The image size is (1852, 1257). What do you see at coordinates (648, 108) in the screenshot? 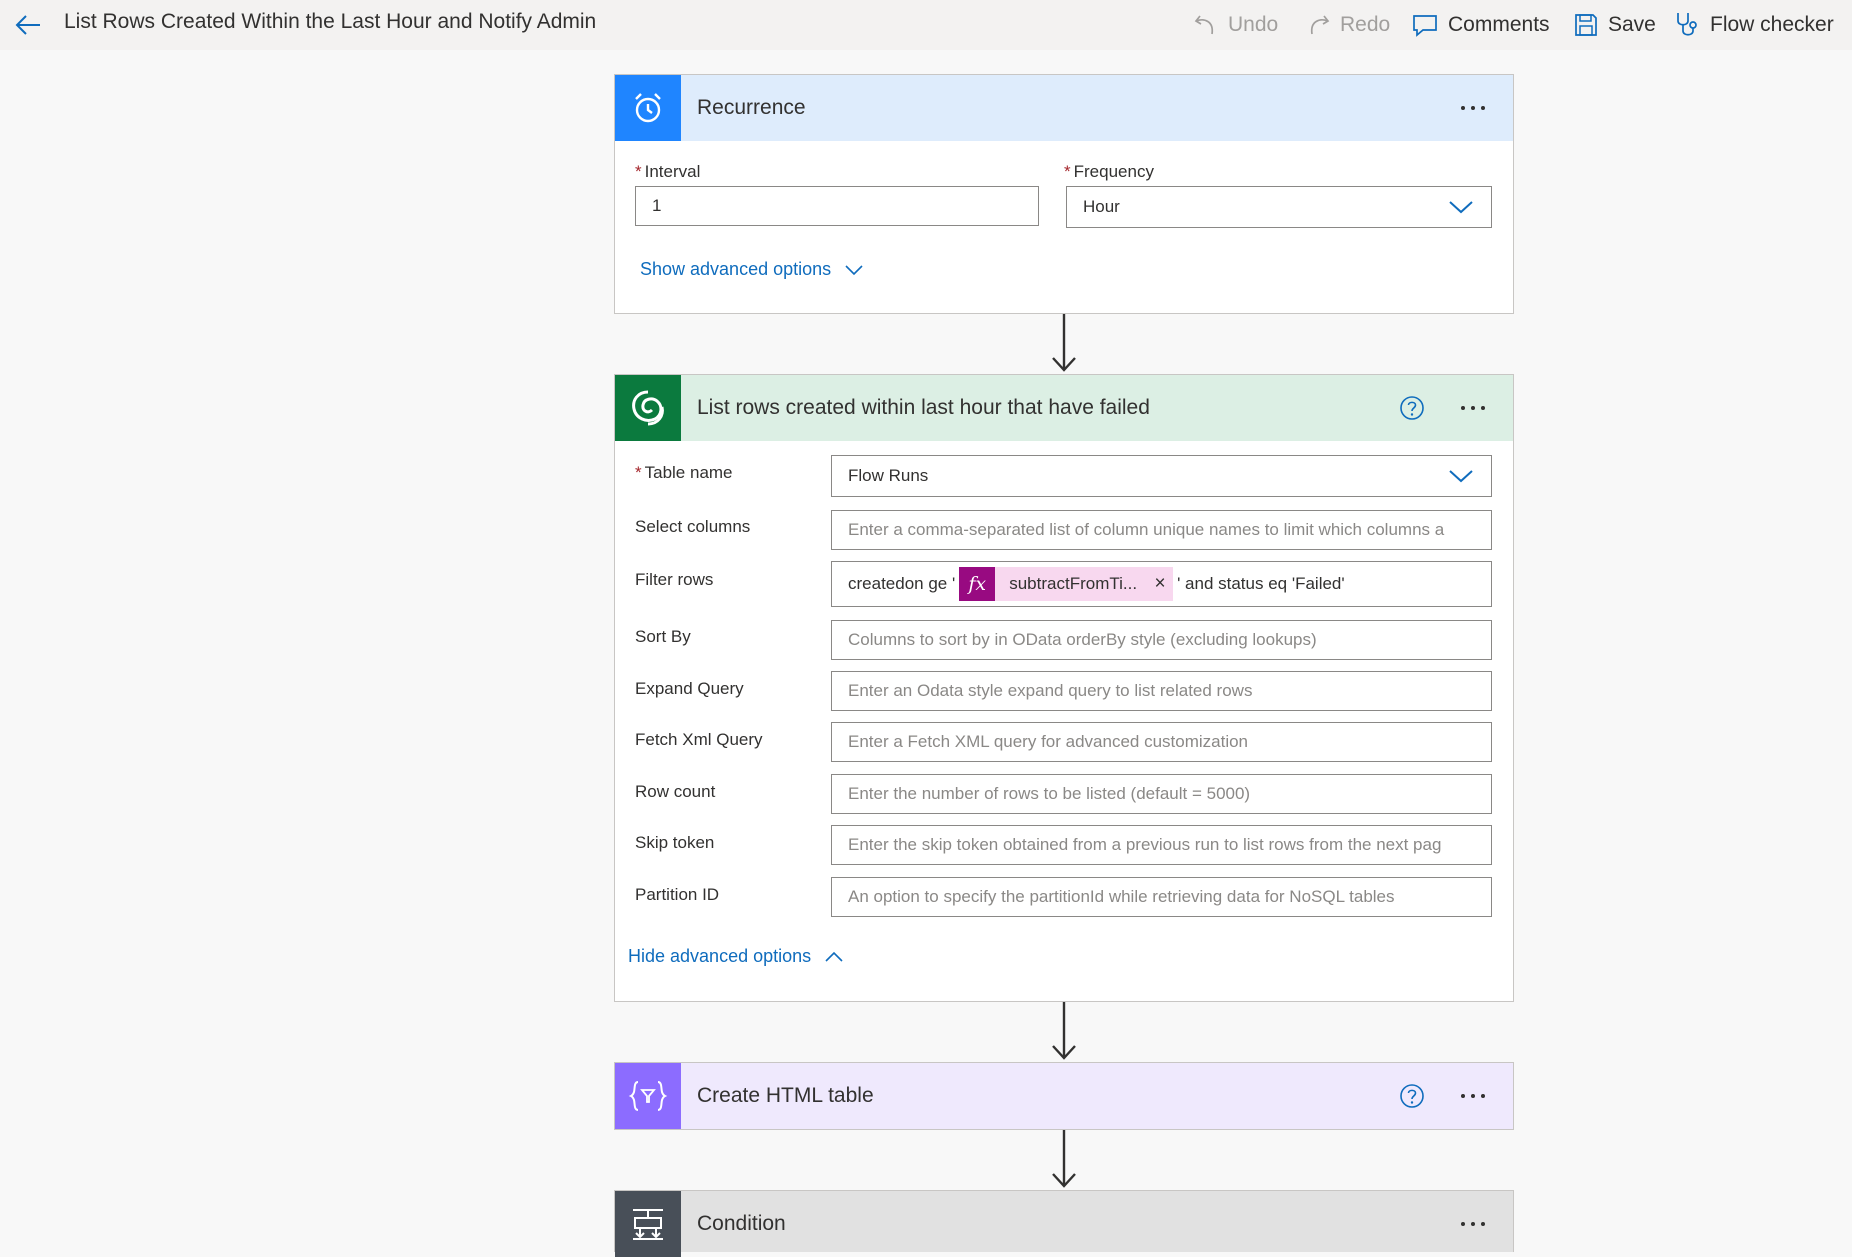
I see `alarm-clock-icon` at bounding box center [648, 108].